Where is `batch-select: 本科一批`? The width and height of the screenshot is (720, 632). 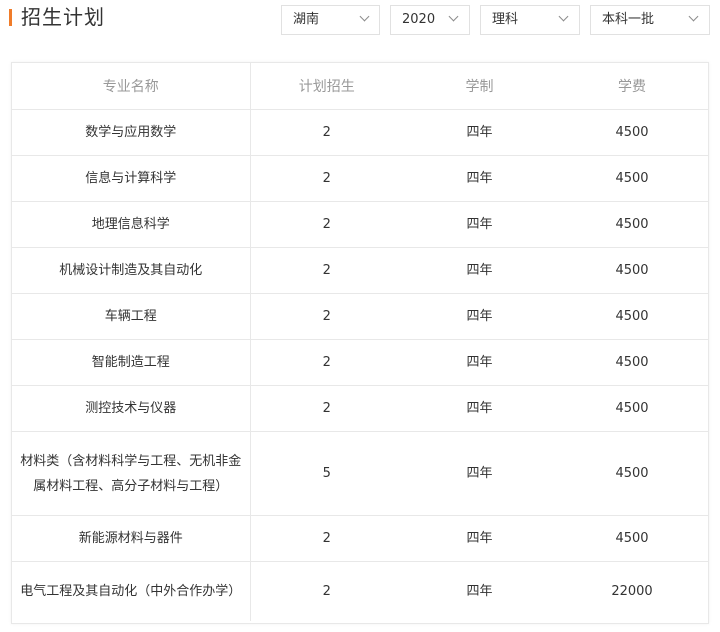 batch-select: 本科一批 is located at coordinates (650, 20).